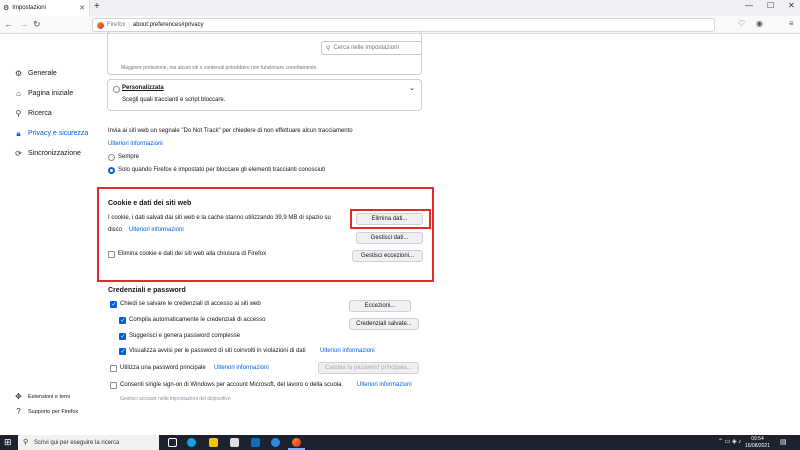  What do you see at coordinates (390, 219) in the screenshot?
I see `delete-button-highlight` at bounding box center [390, 219].